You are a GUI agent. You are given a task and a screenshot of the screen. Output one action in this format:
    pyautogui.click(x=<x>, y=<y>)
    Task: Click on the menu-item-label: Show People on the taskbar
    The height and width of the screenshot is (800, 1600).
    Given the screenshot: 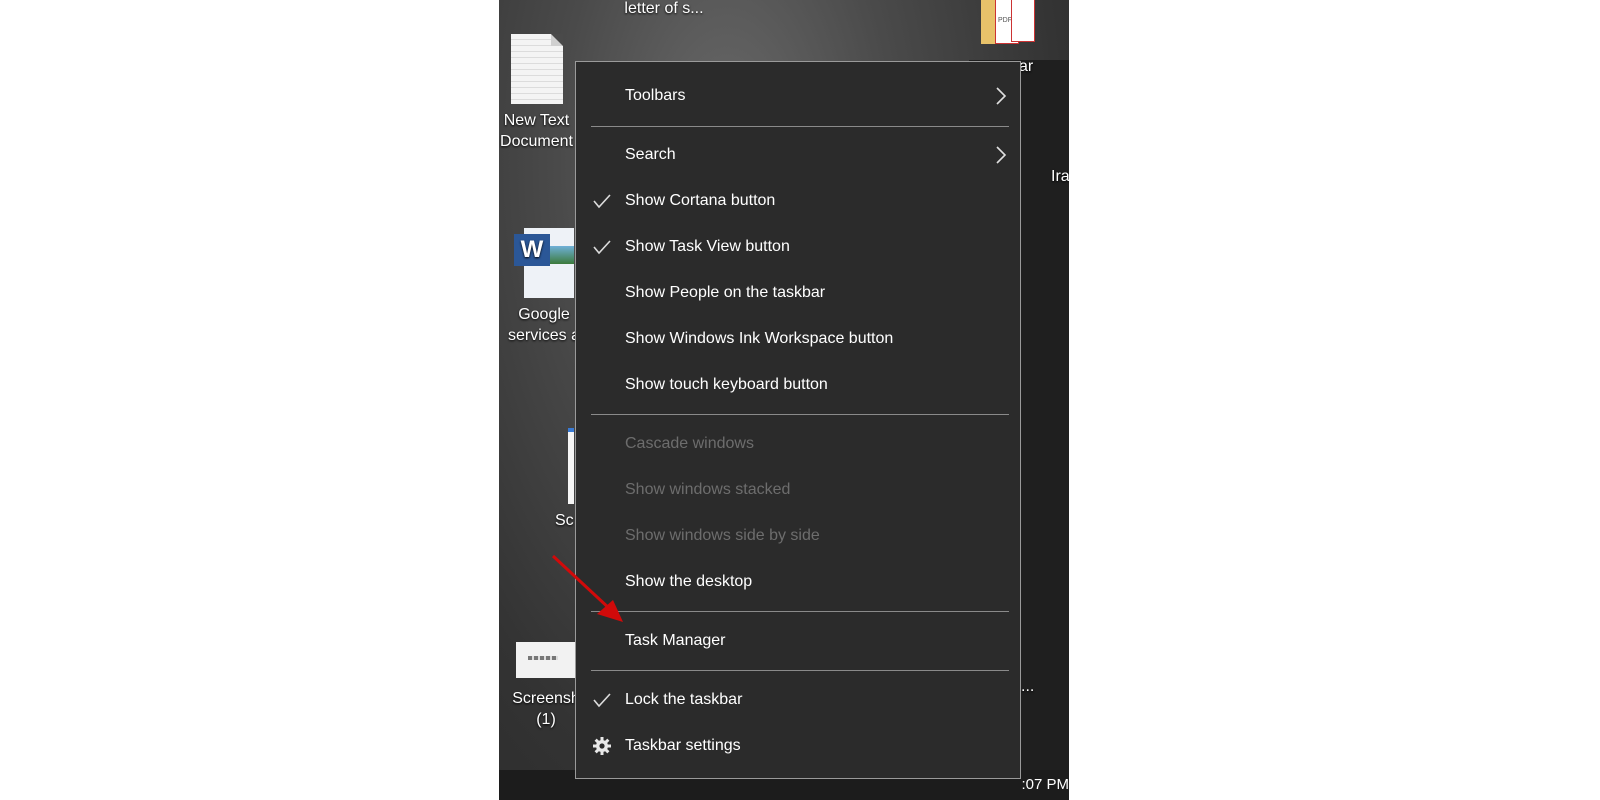 What is the action you would take?
    pyautogui.click(x=725, y=292)
    